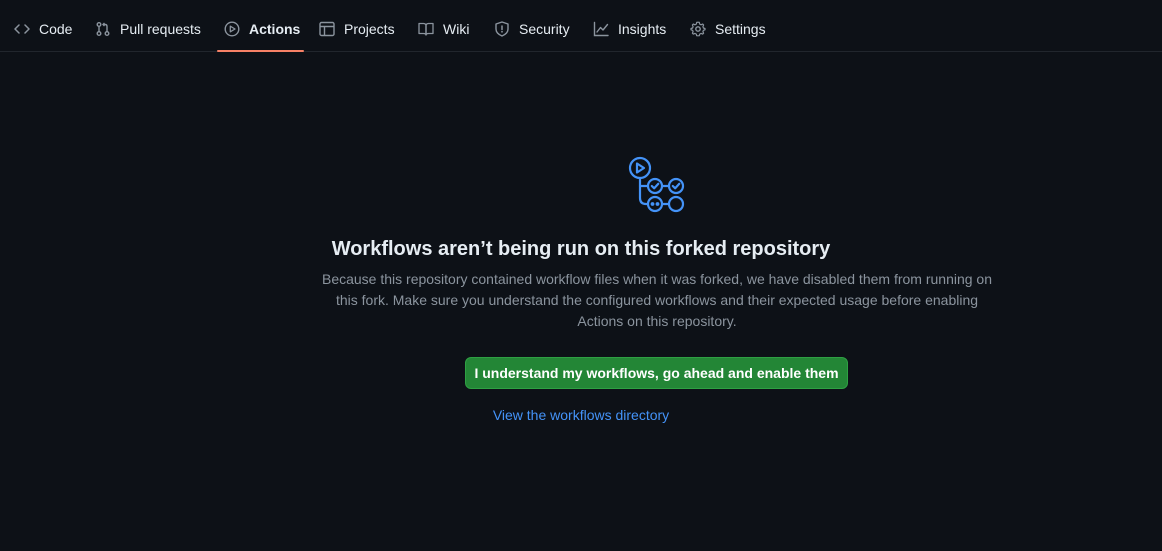 This screenshot has width=1162, height=551. What do you see at coordinates (232, 29) in the screenshot?
I see `play-icon` at bounding box center [232, 29].